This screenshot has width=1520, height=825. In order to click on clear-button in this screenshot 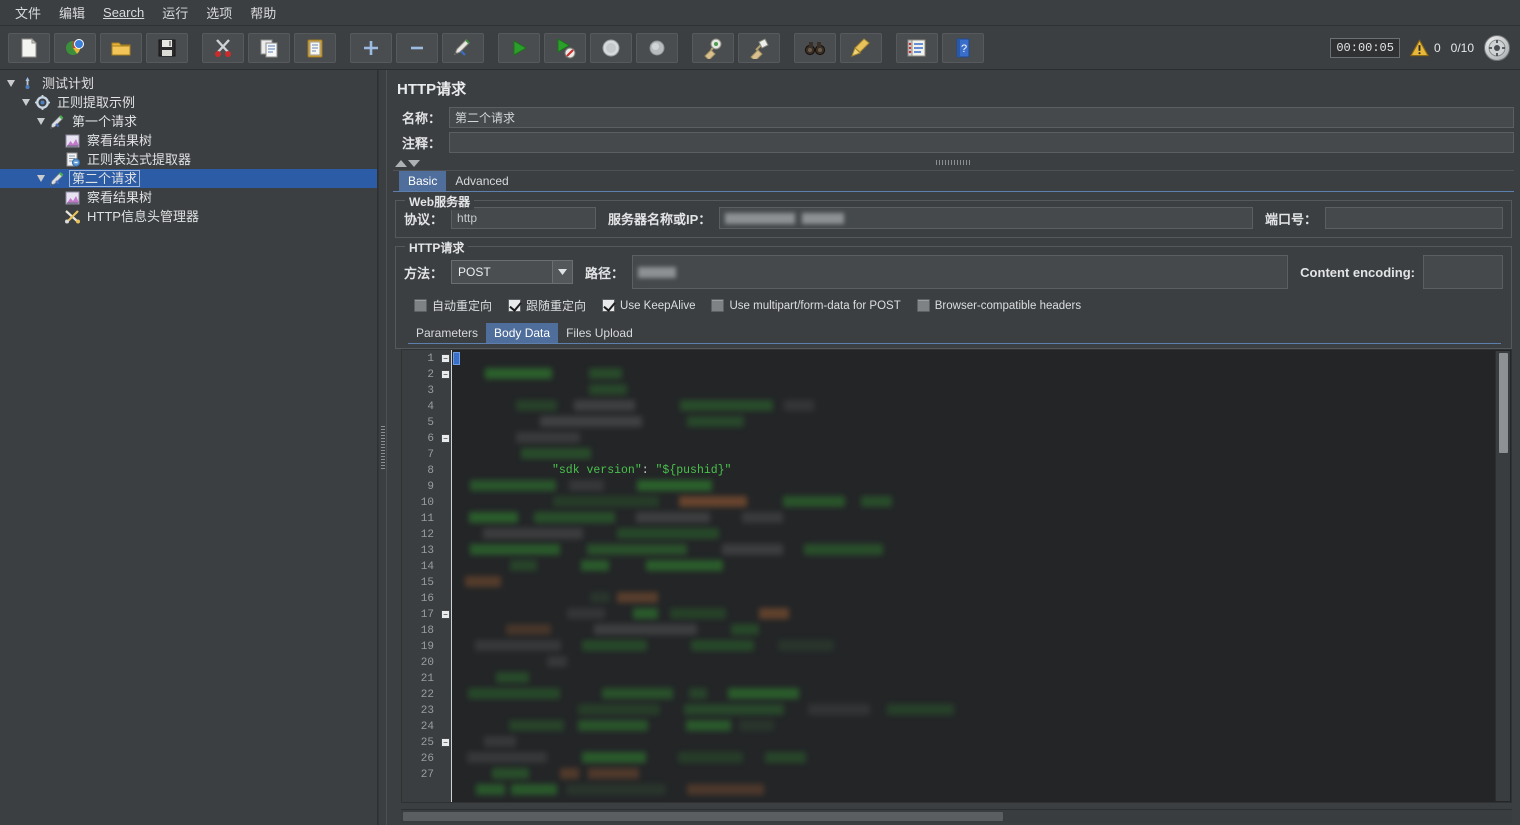, I will do `click(713, 47)`.